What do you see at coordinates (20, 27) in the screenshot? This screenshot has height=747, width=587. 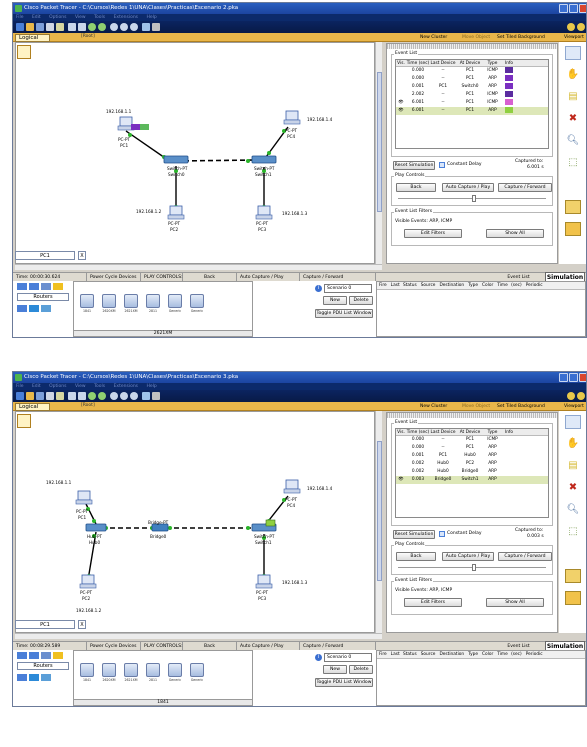 I see `new-file-icon` at bounding box center [20, 27].